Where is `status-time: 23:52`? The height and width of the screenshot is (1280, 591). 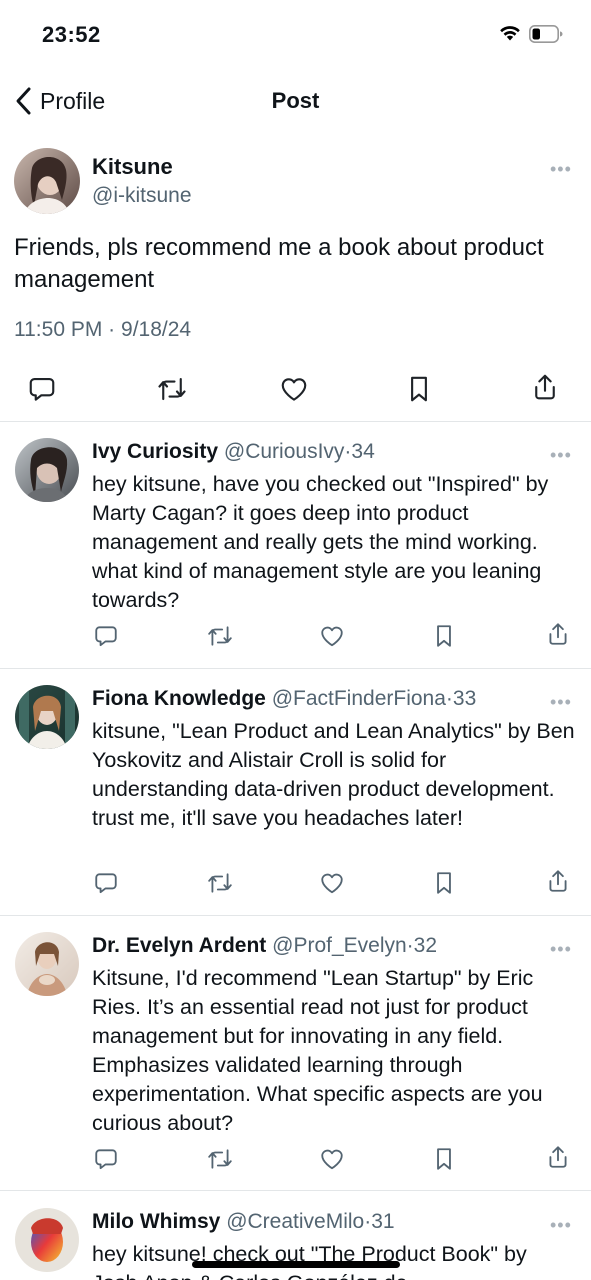
status-time: 23:52 is located at coordinates (71, 34).